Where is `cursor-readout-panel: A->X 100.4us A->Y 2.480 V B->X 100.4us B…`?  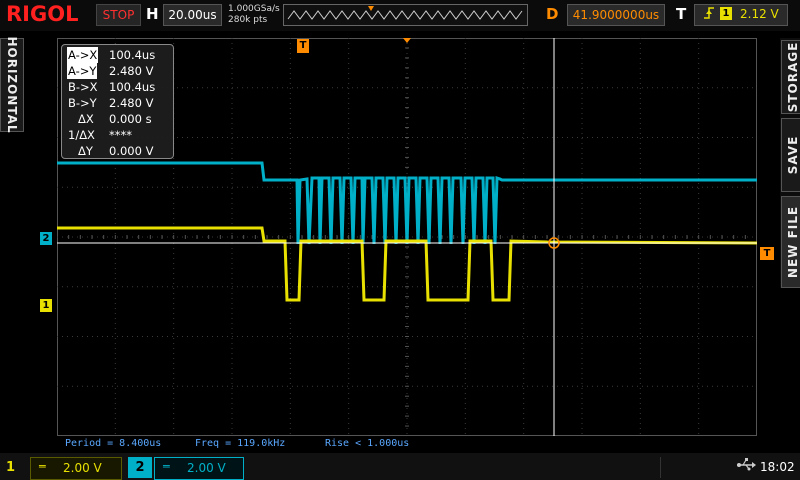
cursor-readout-panel: A->X 100.4us A->Y 2.480 V B->X 100.4us B… is located at coordinates (117, 101).